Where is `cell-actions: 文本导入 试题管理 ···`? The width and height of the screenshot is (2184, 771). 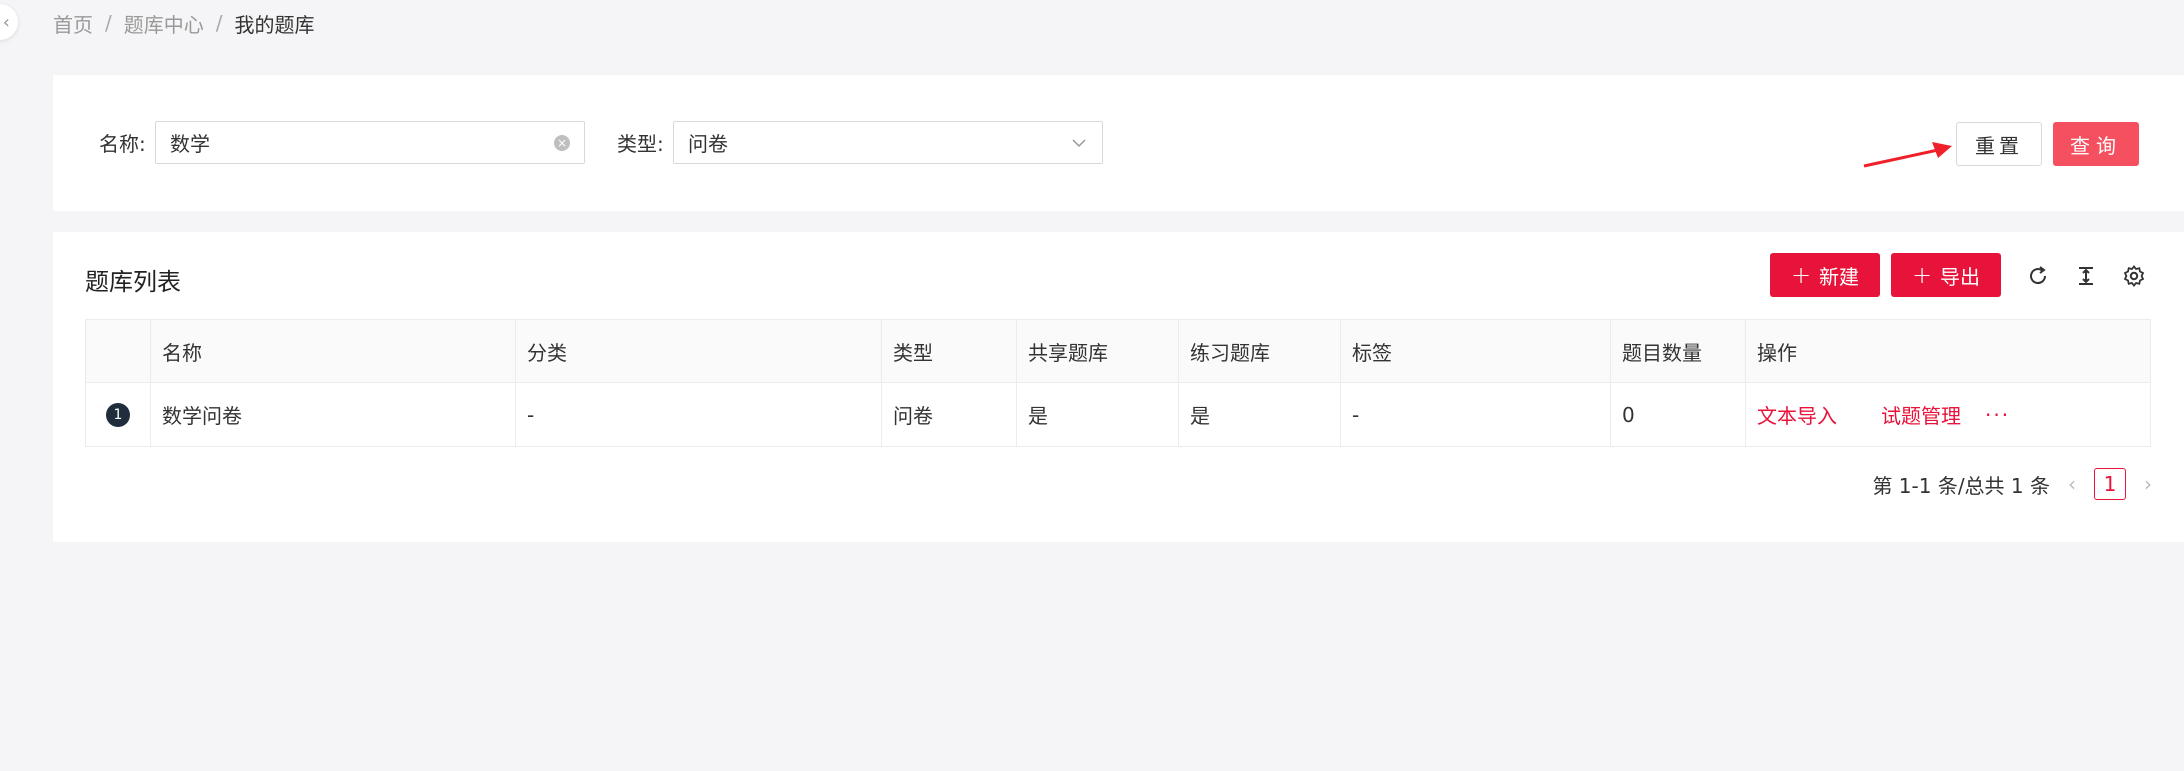 cell-actions: 文本导入 试题管理 ··· is located at coordinates (1948, 414).